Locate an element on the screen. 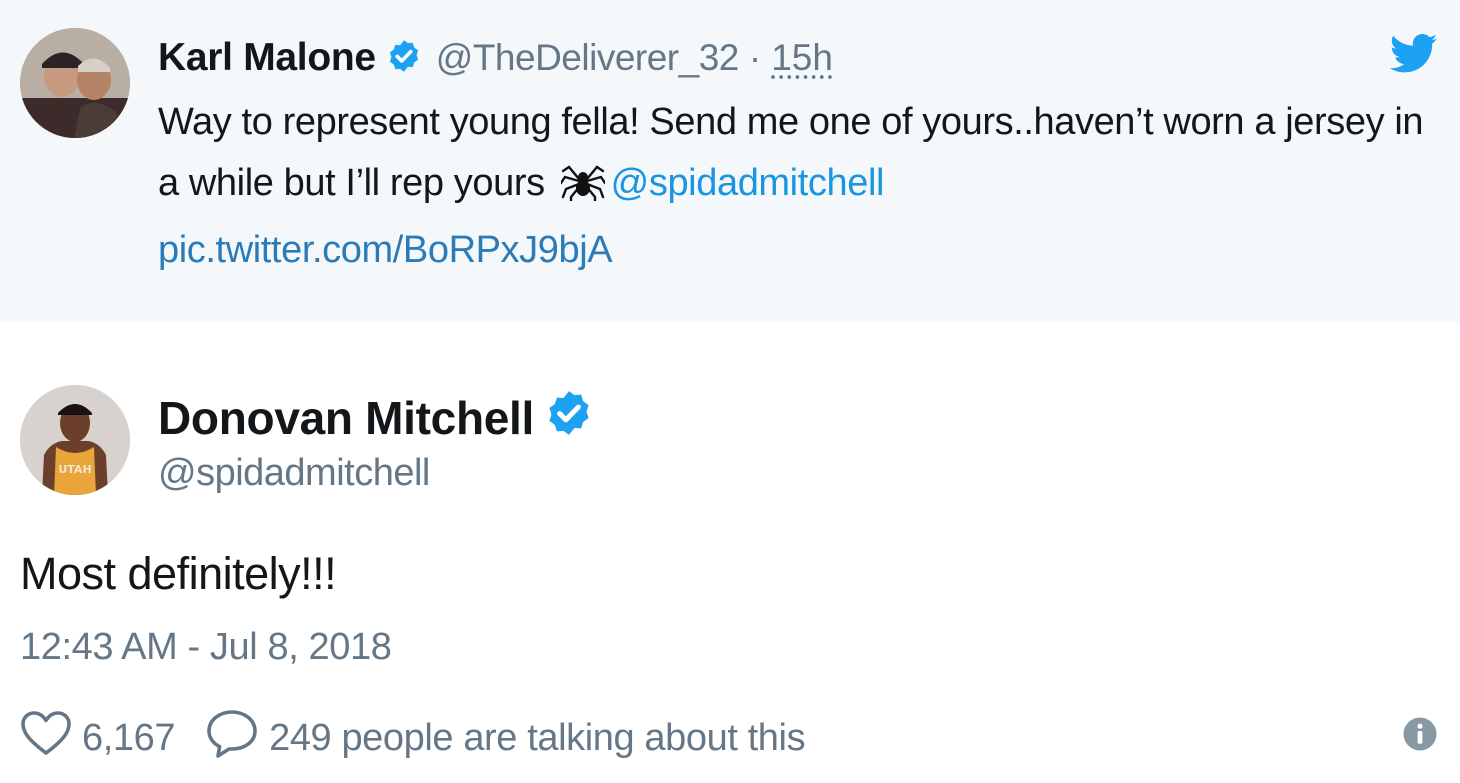 The height and width of the screenshot is (783, 1460). author-name-row: Donovan Mitchell is located at coordinates (376, 418).